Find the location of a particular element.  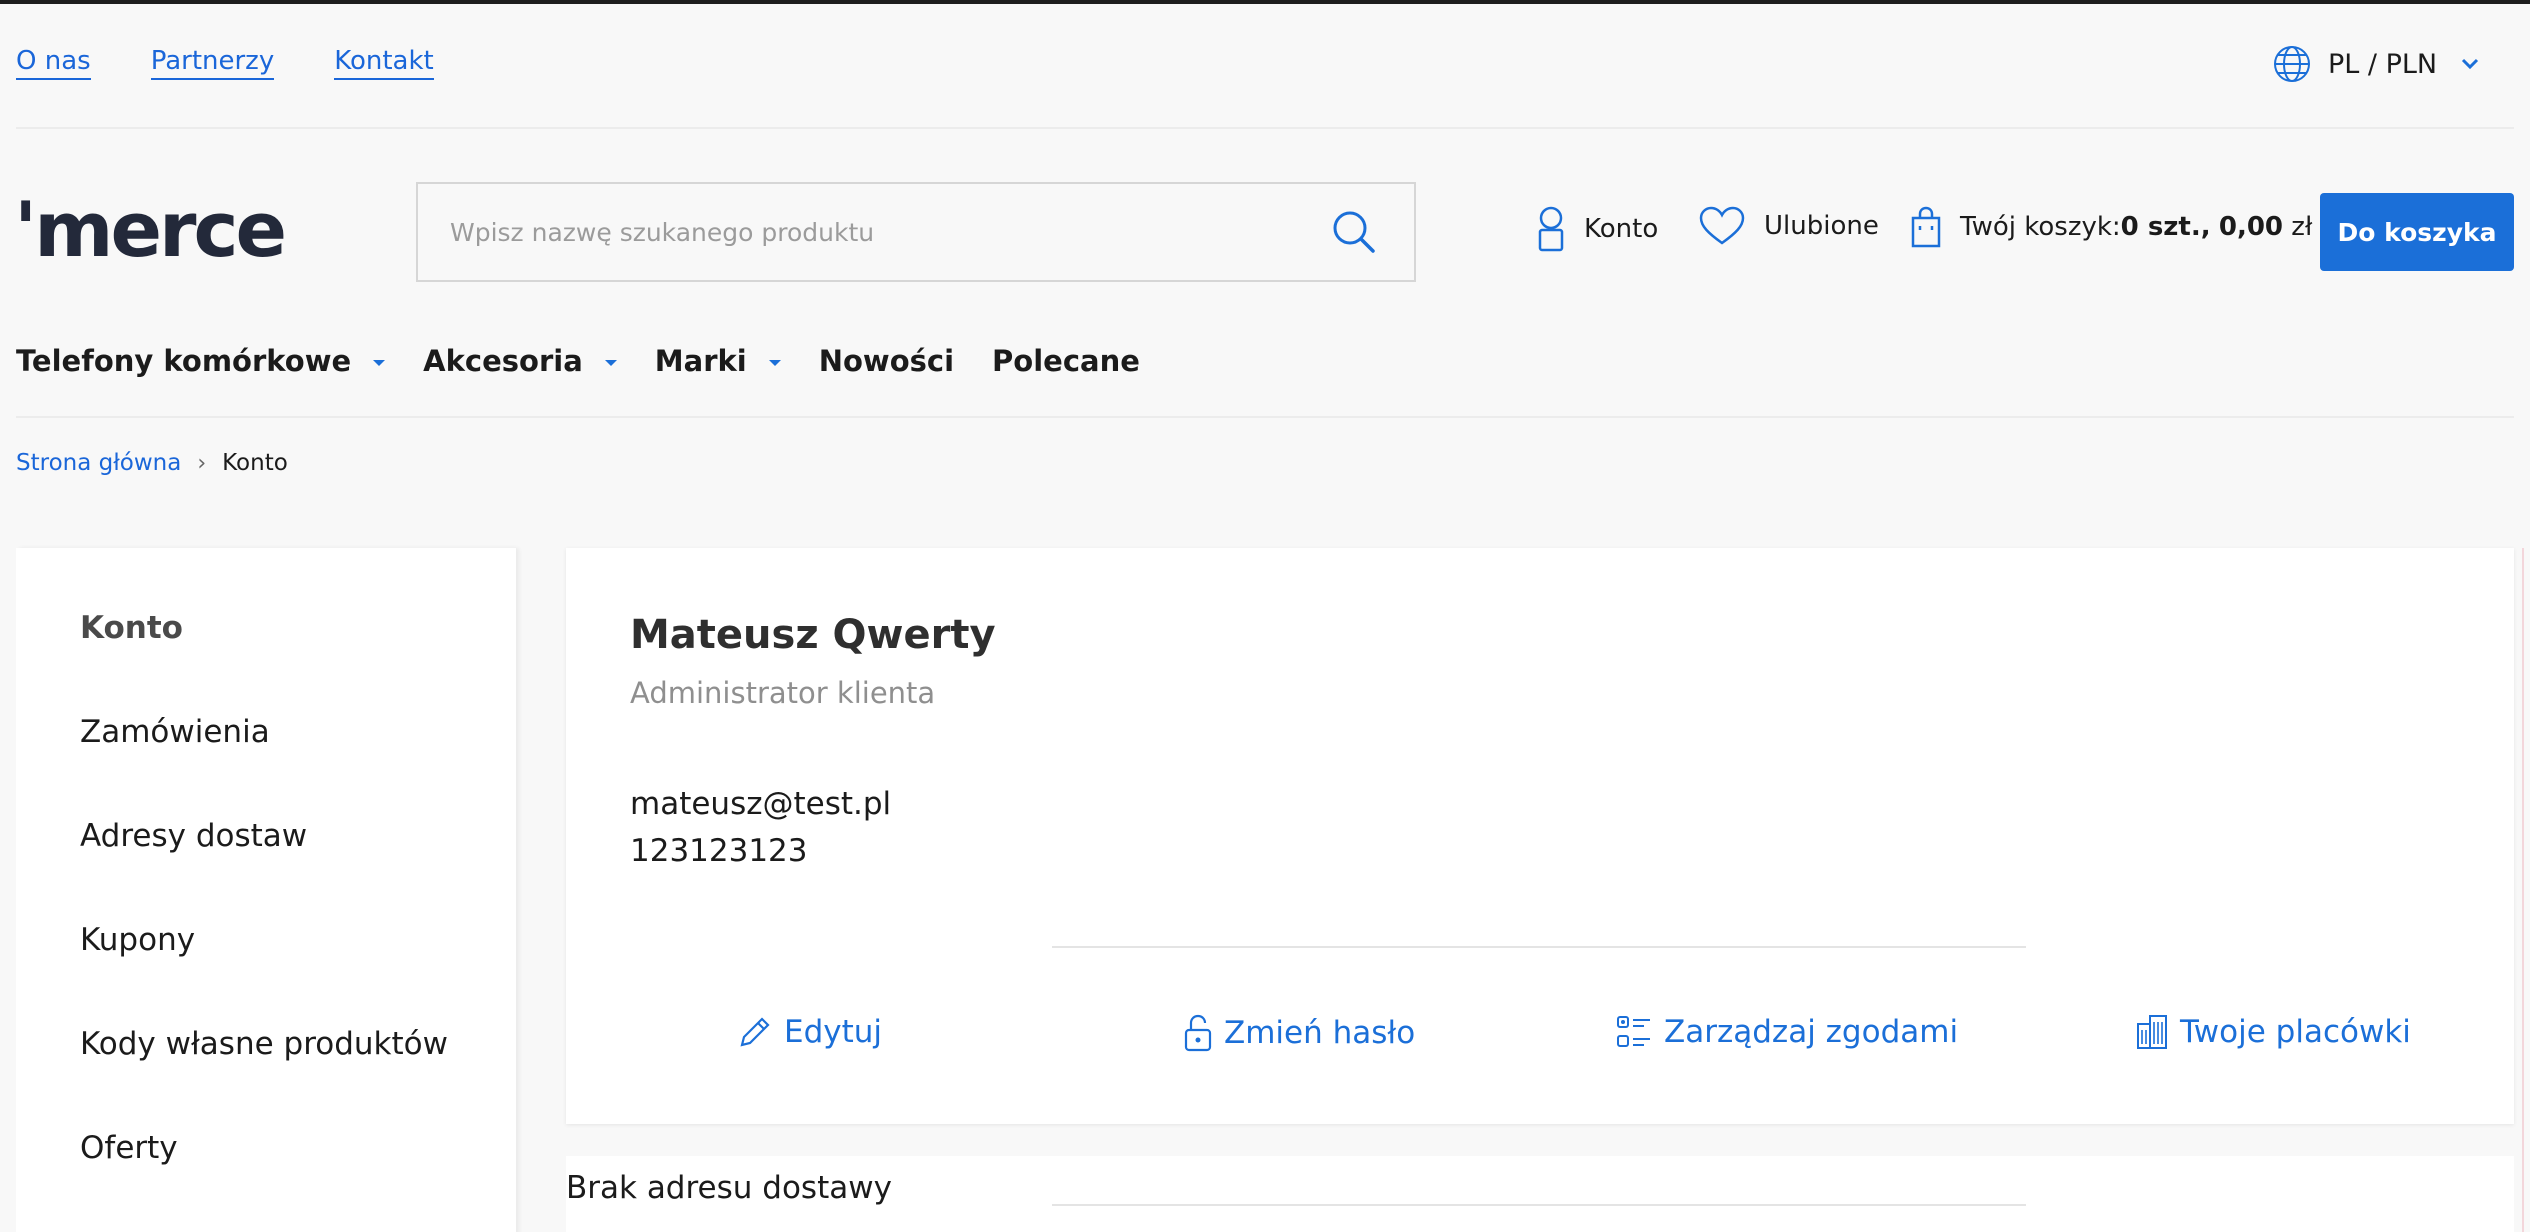

breadcrumb: Strona główna › Konto is located at coordinates (152, 463).